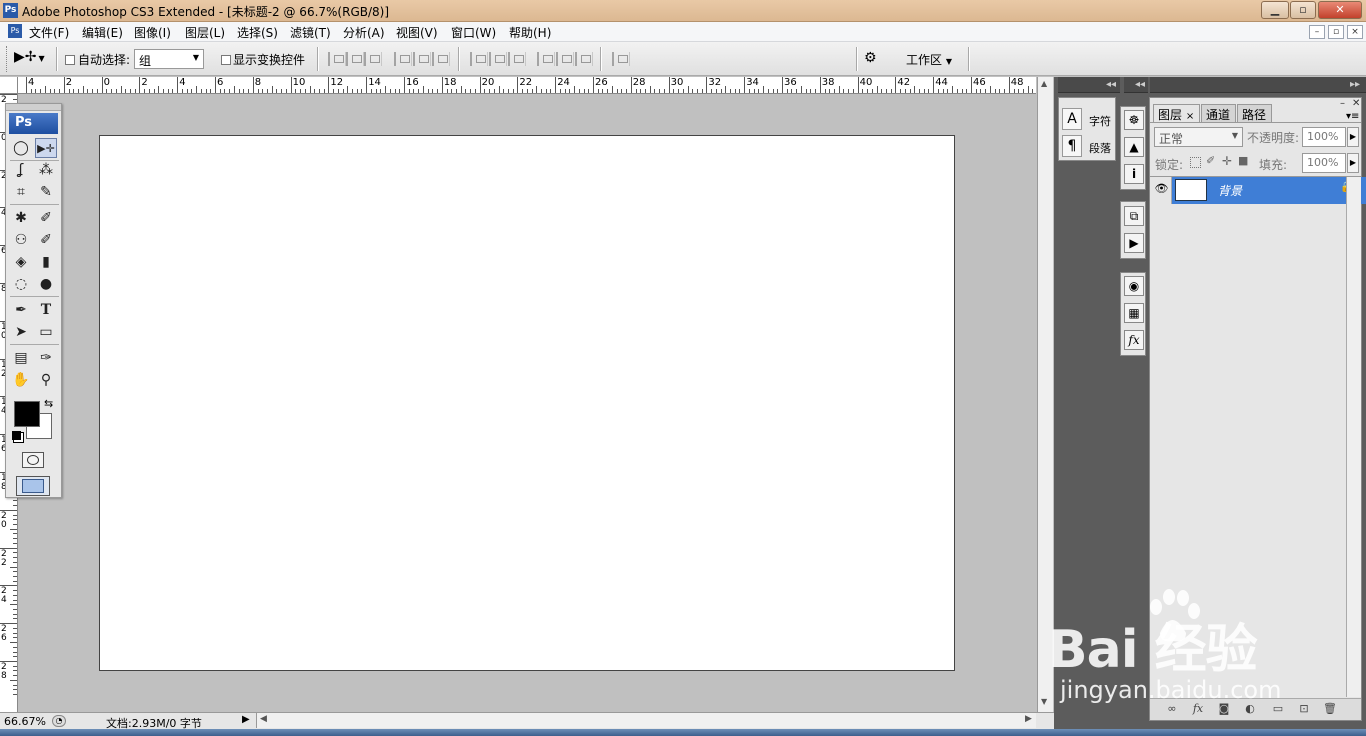 The height and width of the screenshot is (736, 1366). Describe the element at coordinates (1195, 162) in the screenshot. I see `lock-transparent-icon` at that location.